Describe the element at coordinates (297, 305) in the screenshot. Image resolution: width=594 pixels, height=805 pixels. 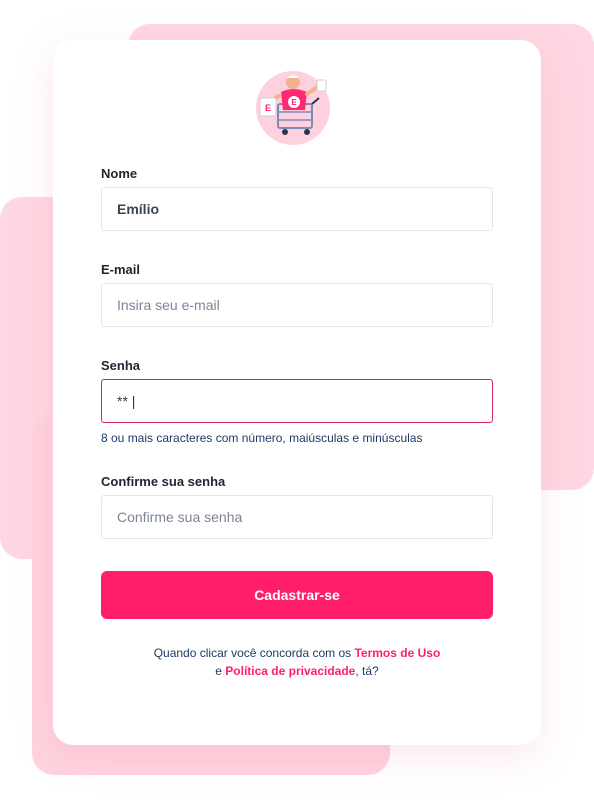
I see `email-input` at that location.